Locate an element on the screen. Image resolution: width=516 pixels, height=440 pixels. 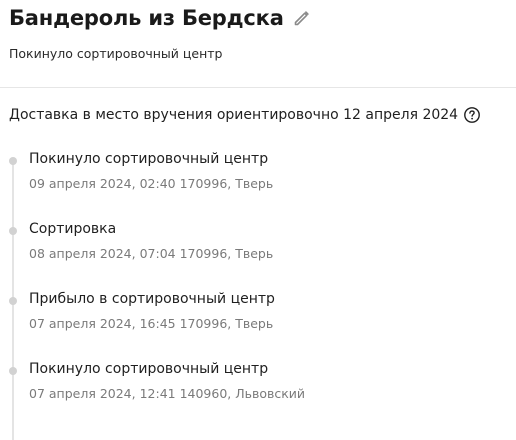
pencil-icon is located at coordinates (302, 18).